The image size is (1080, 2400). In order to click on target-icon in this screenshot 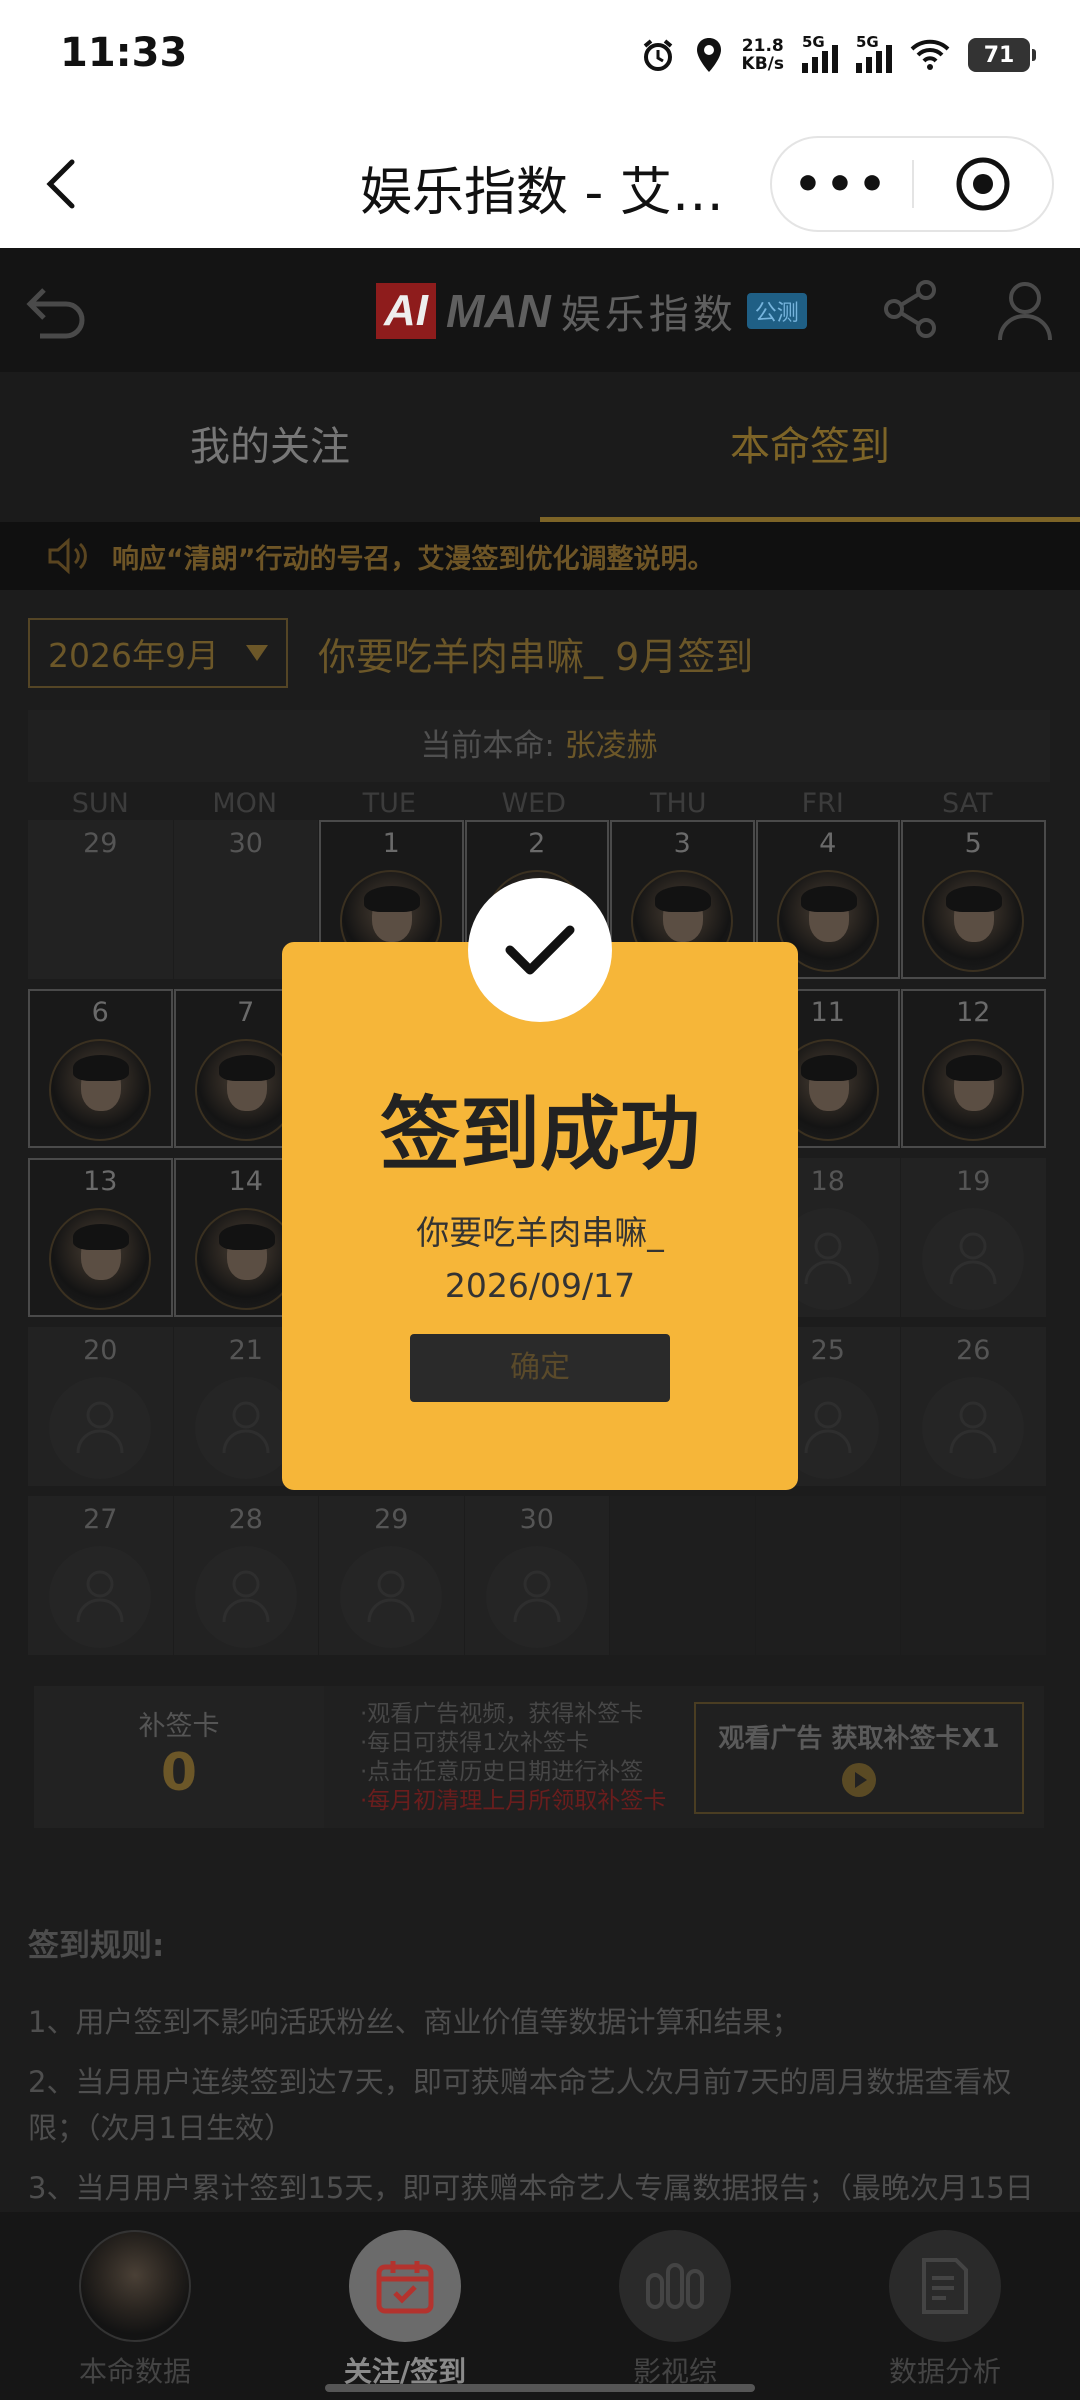, I will do `click(983, 184)`.